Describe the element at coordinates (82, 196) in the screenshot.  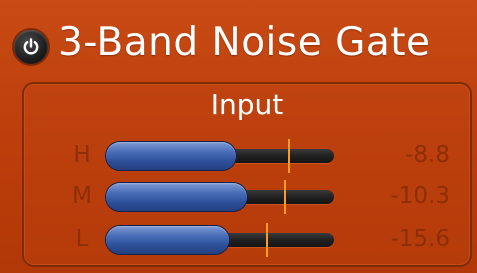
I see `meter-label-mid: M` at that location.